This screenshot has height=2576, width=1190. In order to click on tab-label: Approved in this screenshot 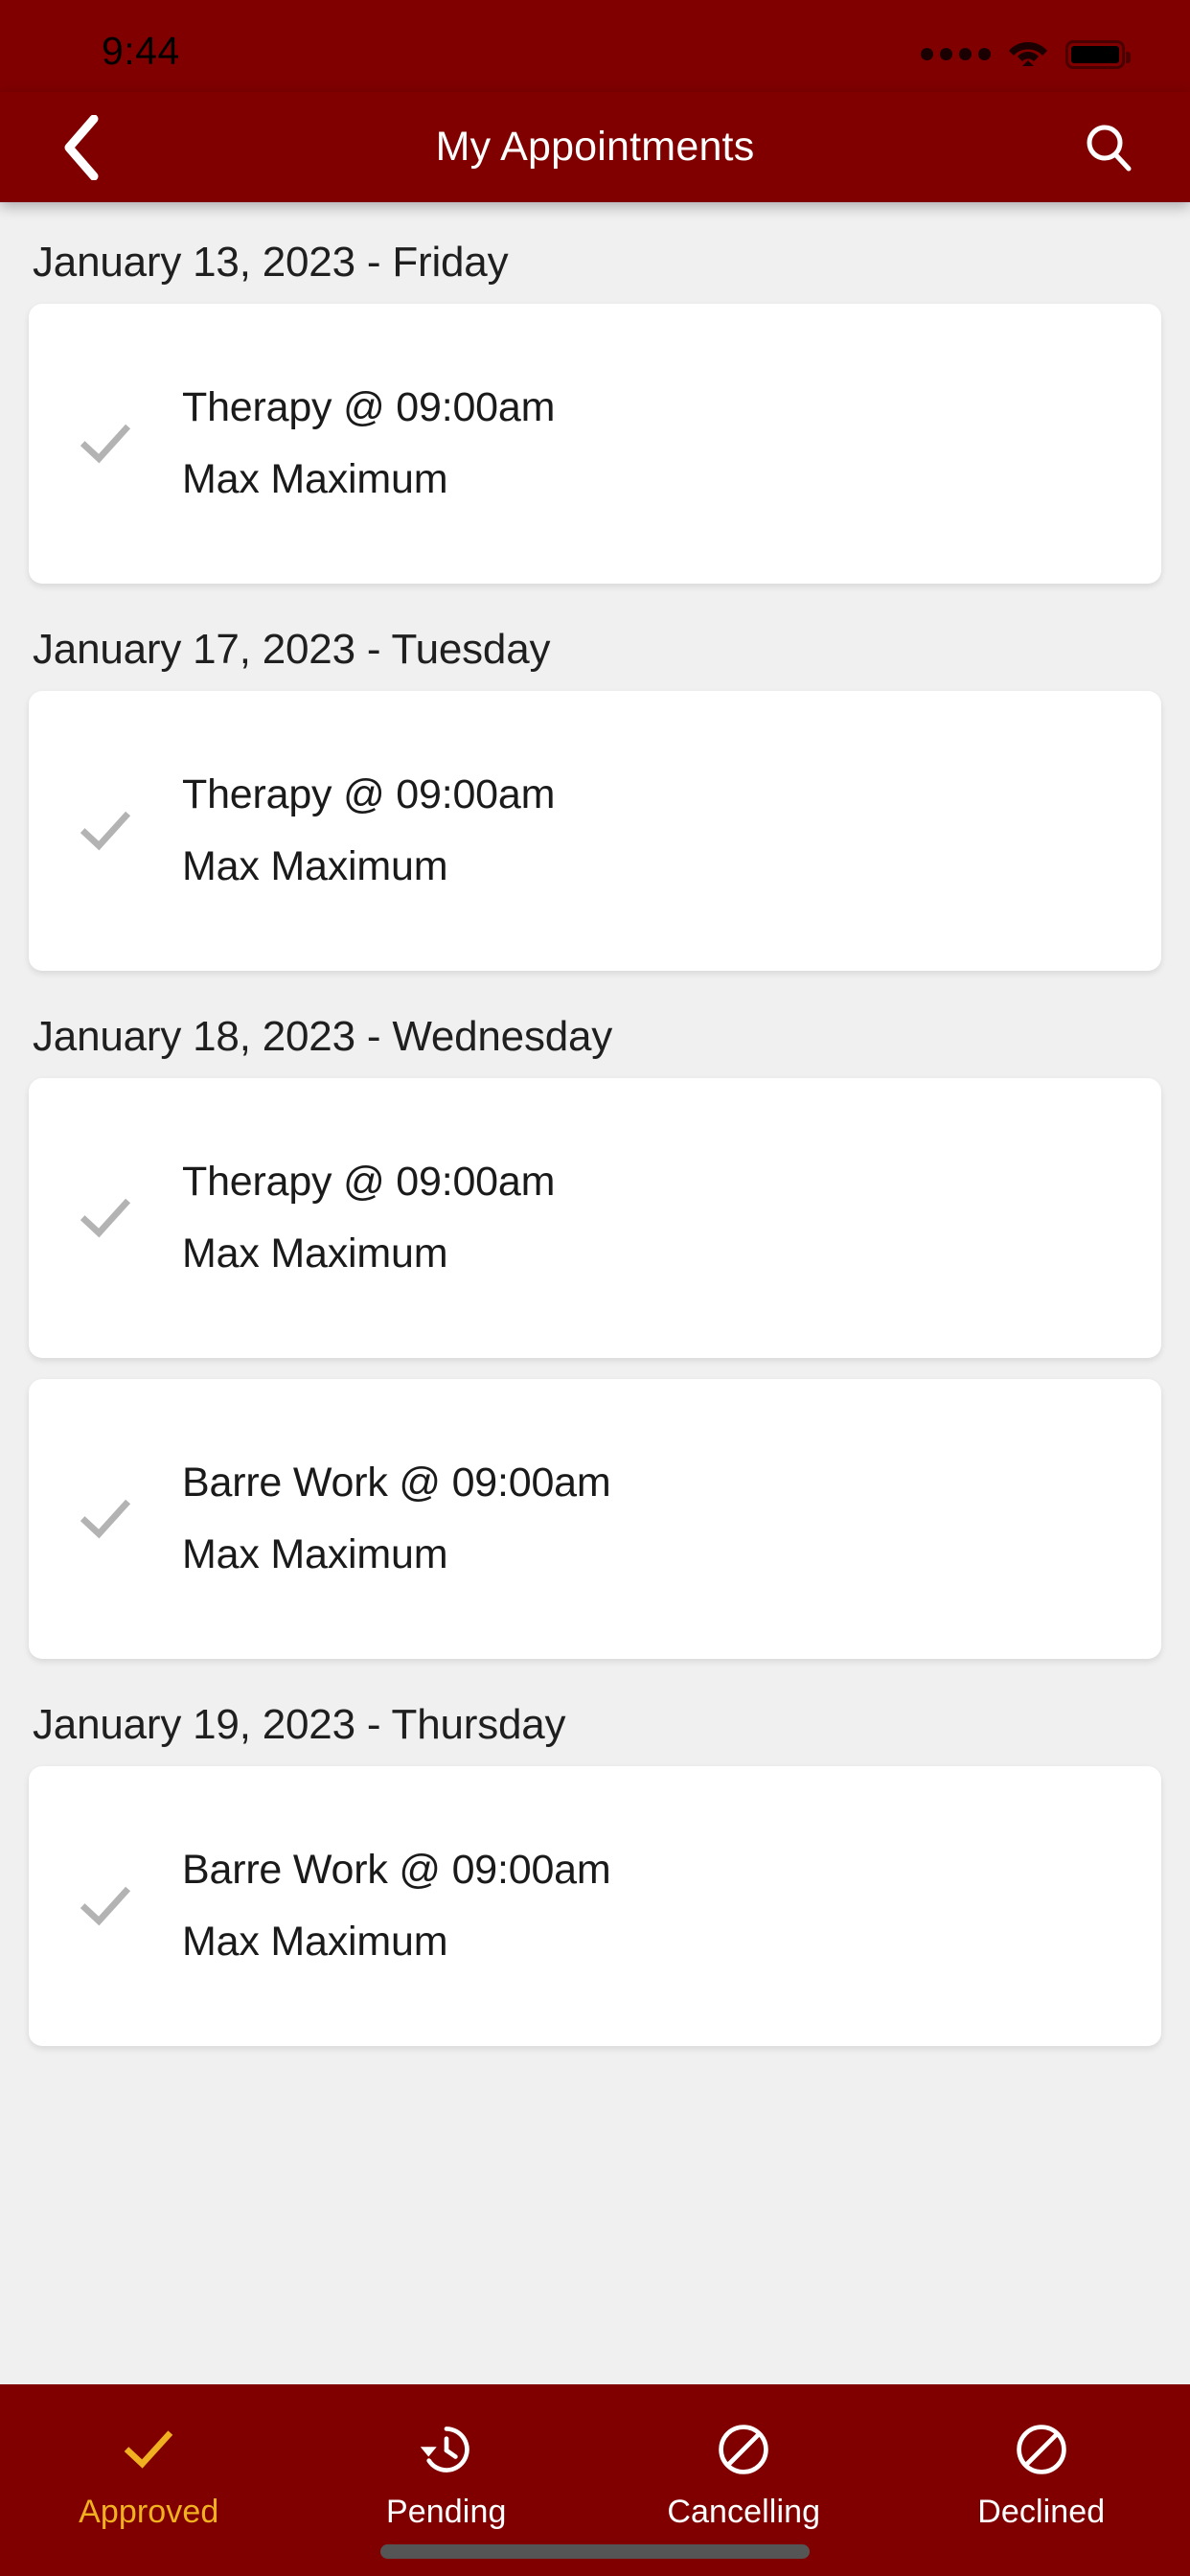, I will do `click(149, 2512)`.